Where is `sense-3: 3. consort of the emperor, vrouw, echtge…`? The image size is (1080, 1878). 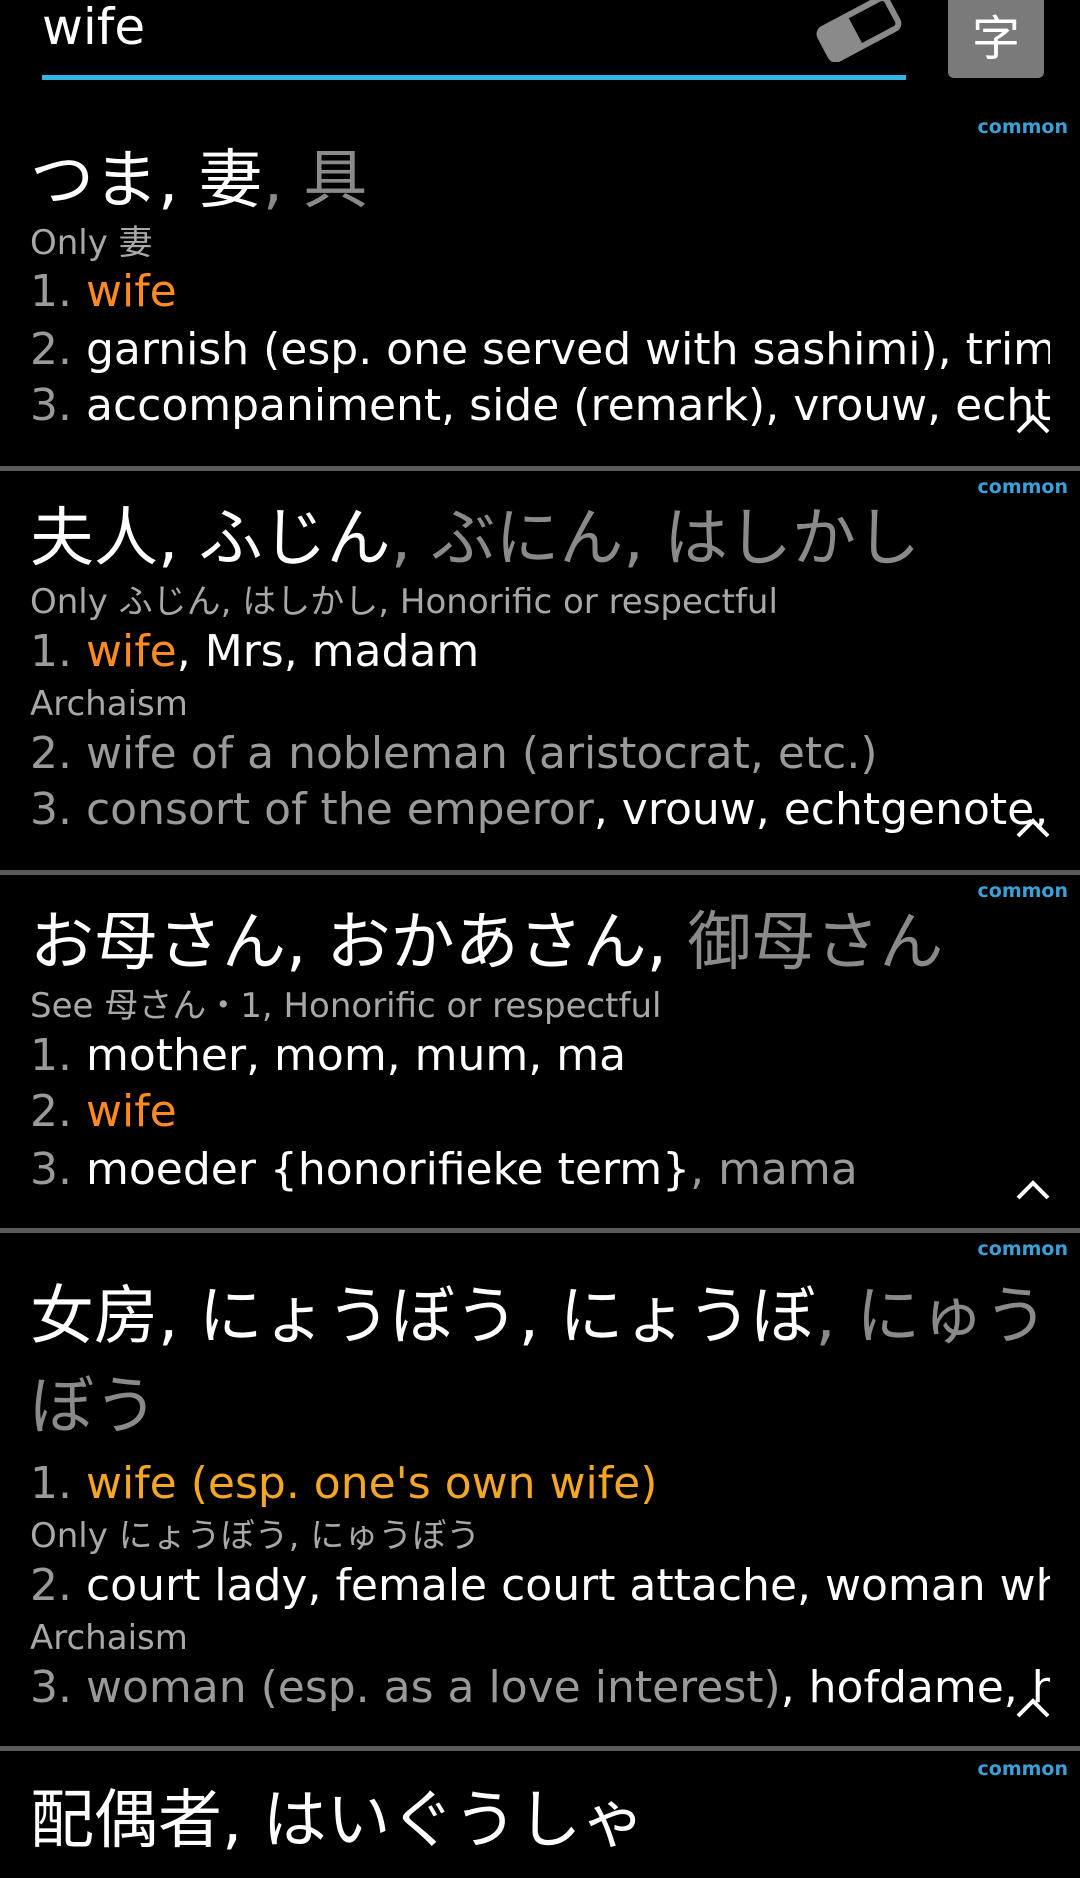 sense-3: 3. consort of the emperor, vrouw, echtge… is located at coordinates (540, 809).